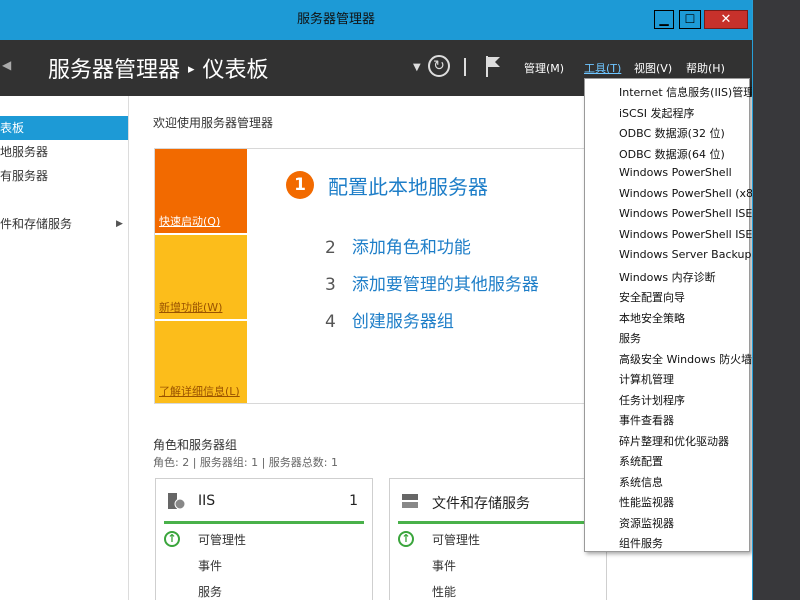  I want to click on roles-section-title: 角色和服务器组, so click(195, 445).